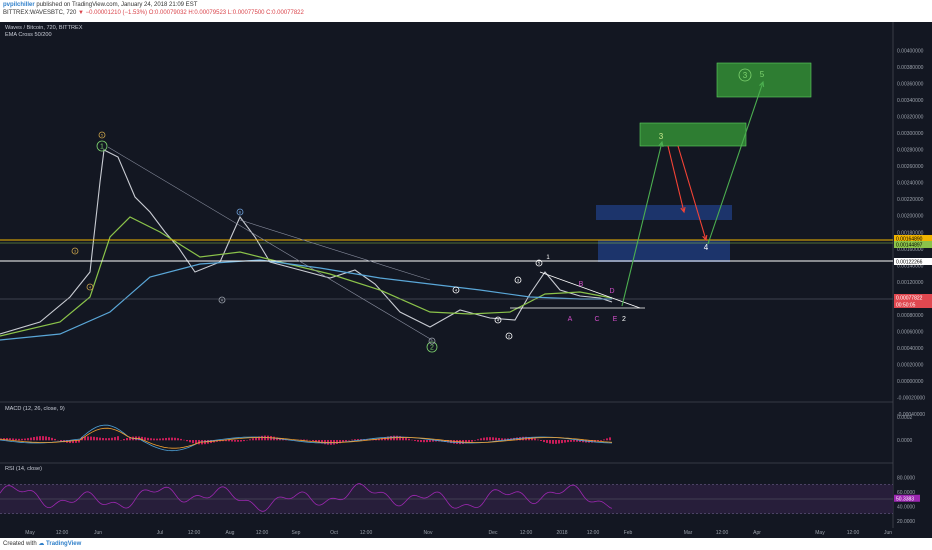 Image resolution: width=932 pixels, height=550 pixels. Describe the element at coordinates (910, 316) in the screenshot. I see `y-tick-label: 0.00080000` at that location.